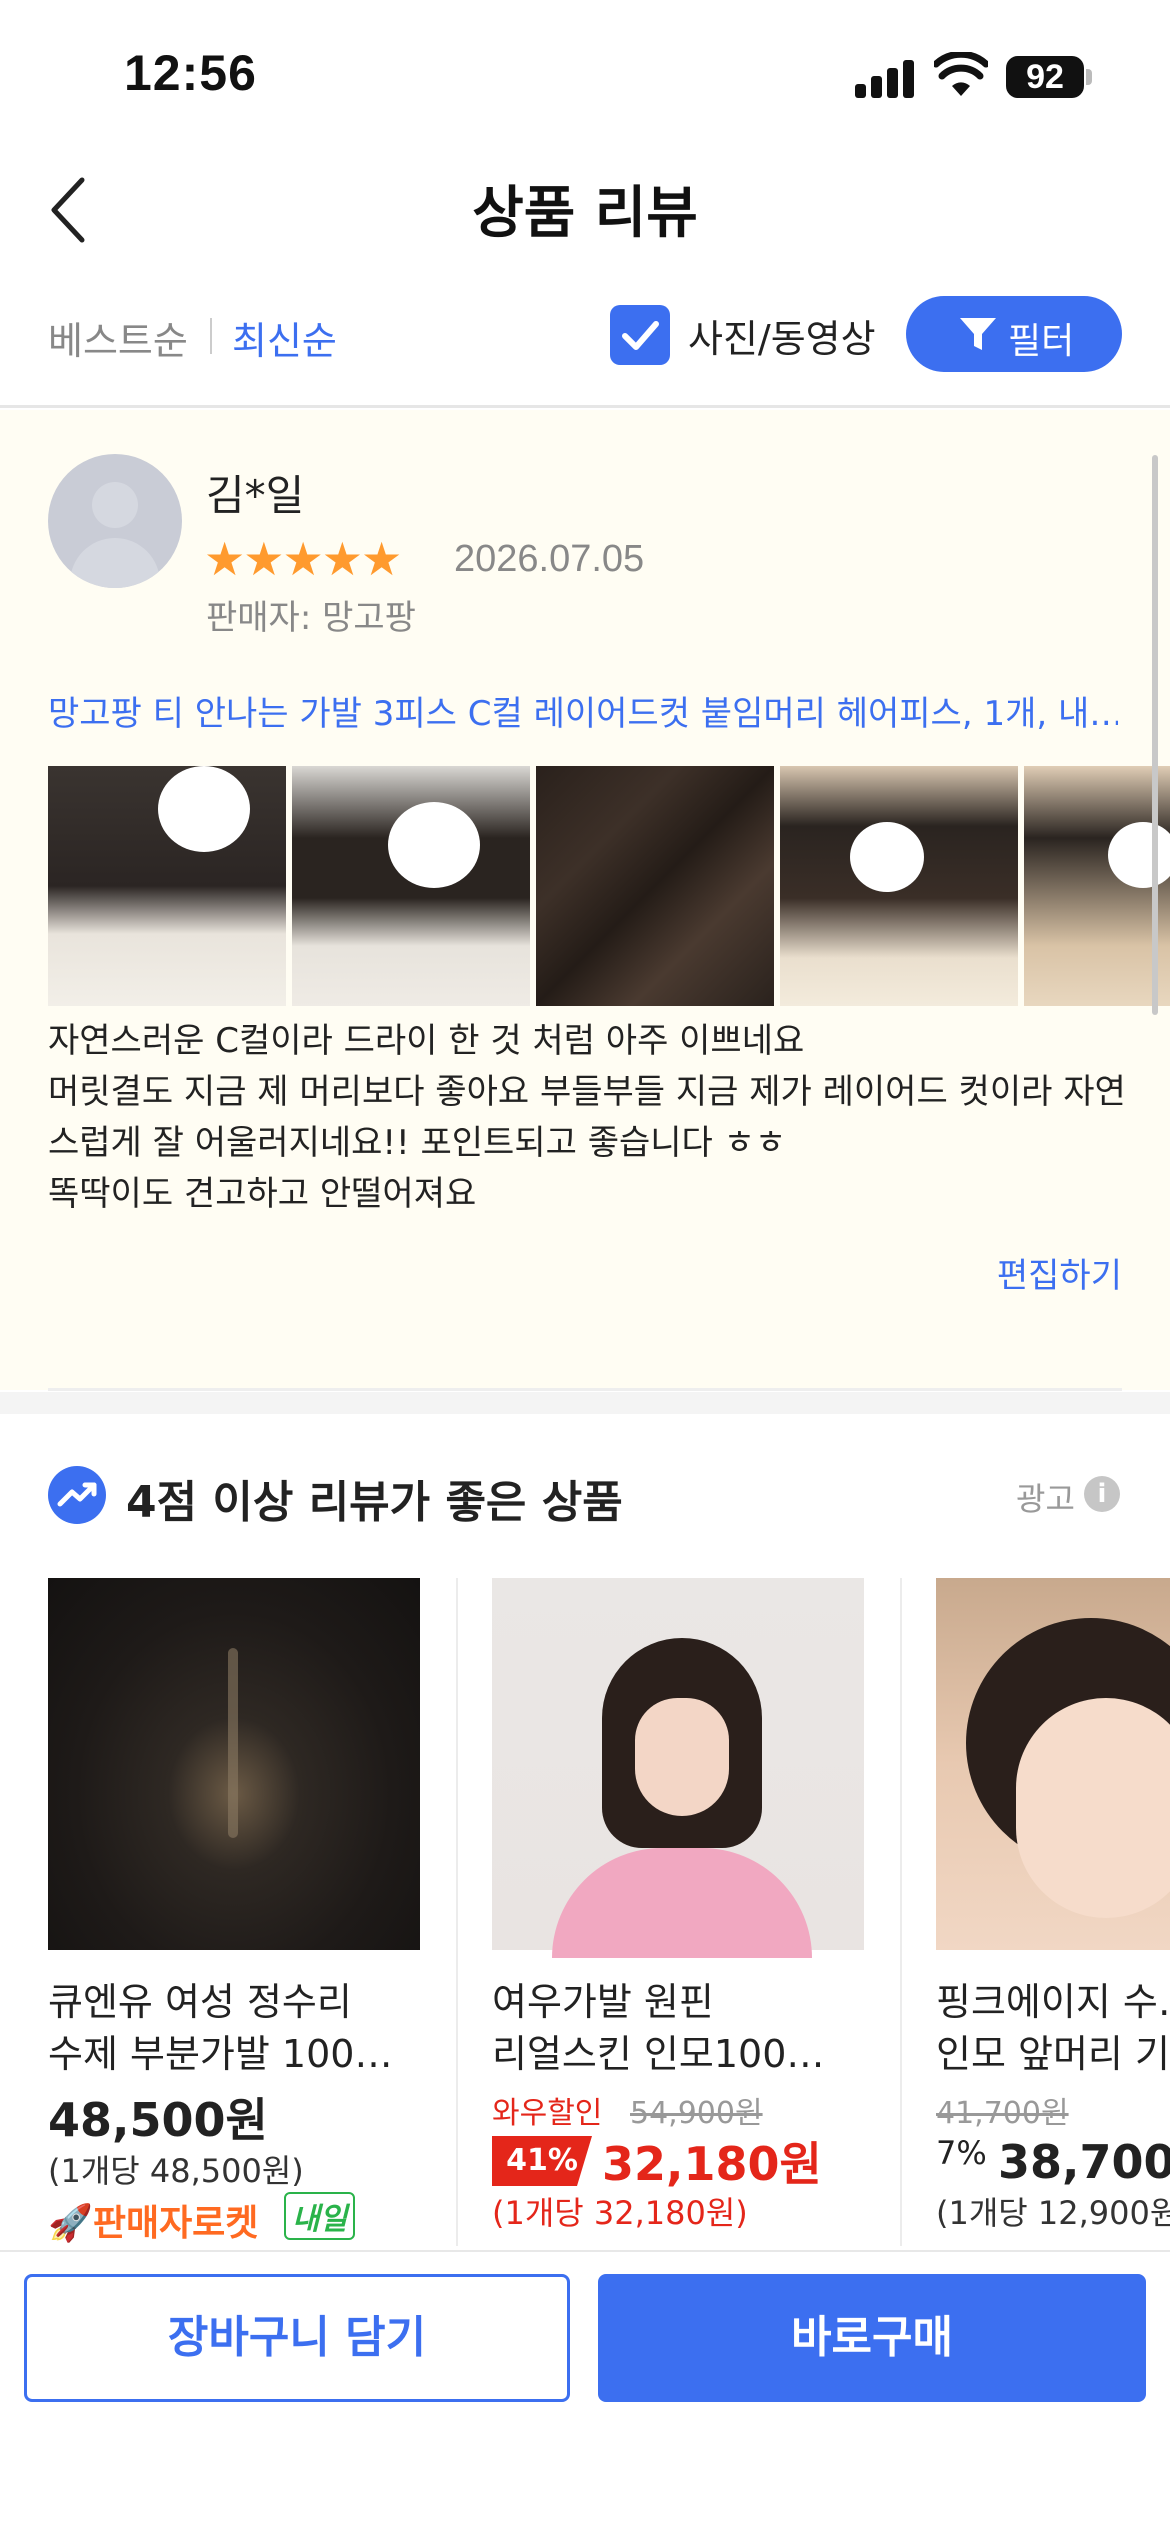  What do you see at coordinates (1059, 1272) in the screenshot?
I see `edit-review-link: 편집하기` at bounding box center [1059, 1272].